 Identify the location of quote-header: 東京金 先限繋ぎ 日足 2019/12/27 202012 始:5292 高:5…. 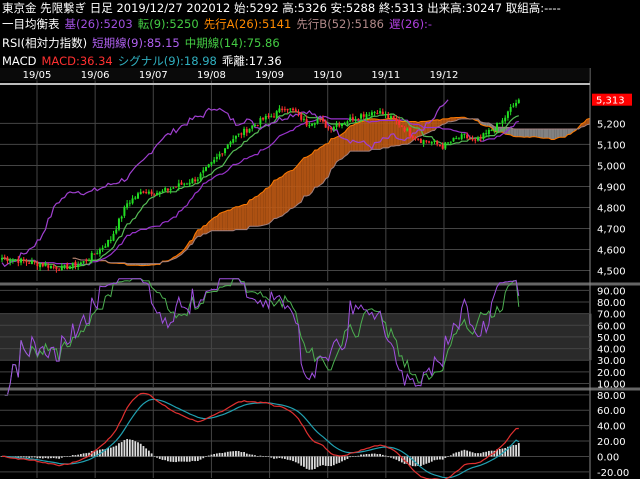
(284, 8).